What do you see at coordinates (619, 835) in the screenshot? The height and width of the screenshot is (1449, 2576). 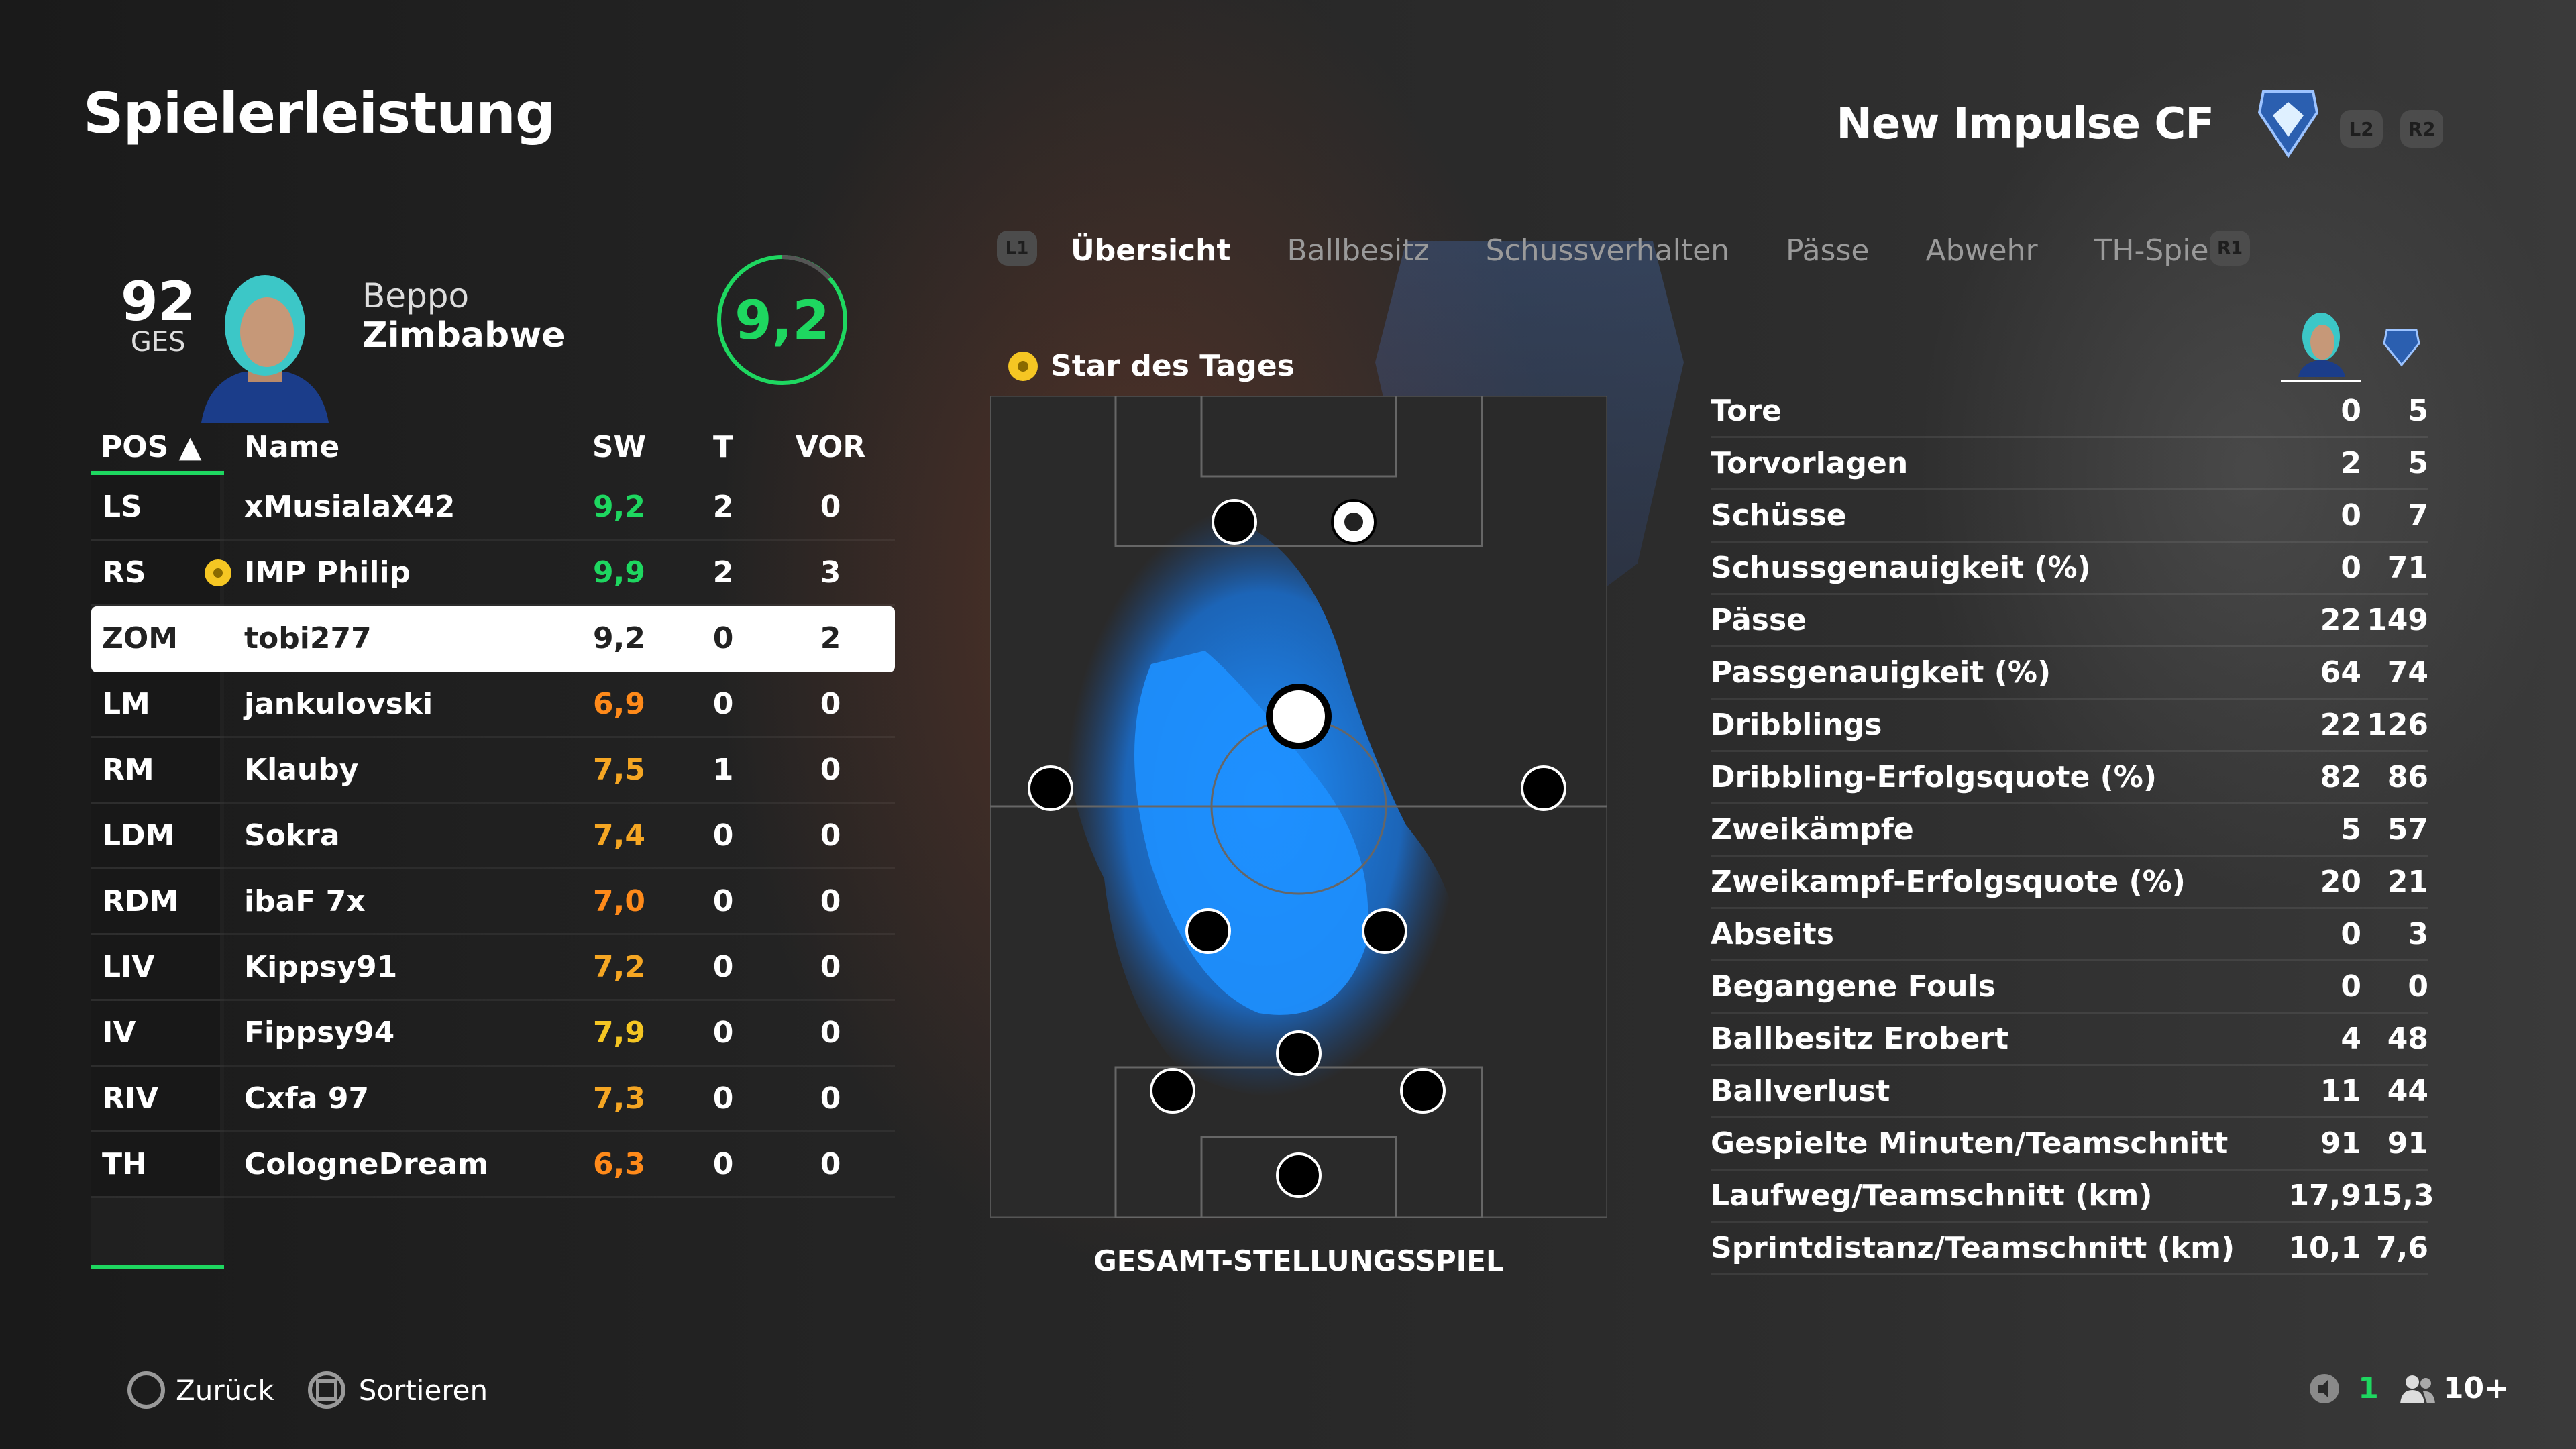 I see `row-rating: 7,4` at bounding box center [619, 835].